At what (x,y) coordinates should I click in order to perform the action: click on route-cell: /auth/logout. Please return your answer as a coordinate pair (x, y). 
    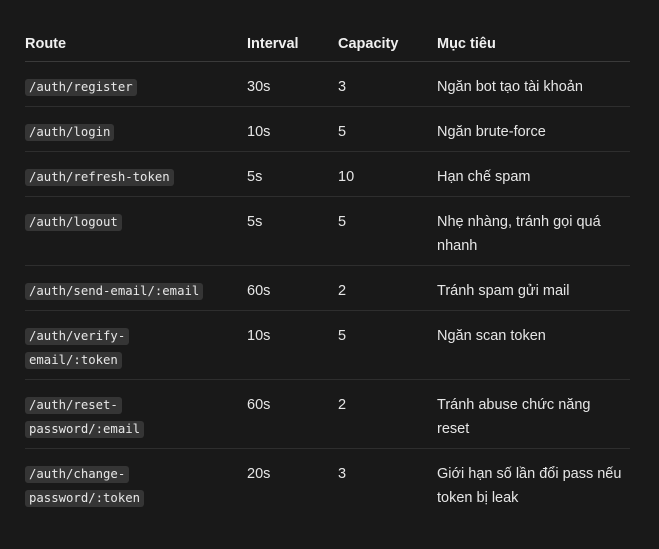
    Looking at the image, I should click on (136, 231).